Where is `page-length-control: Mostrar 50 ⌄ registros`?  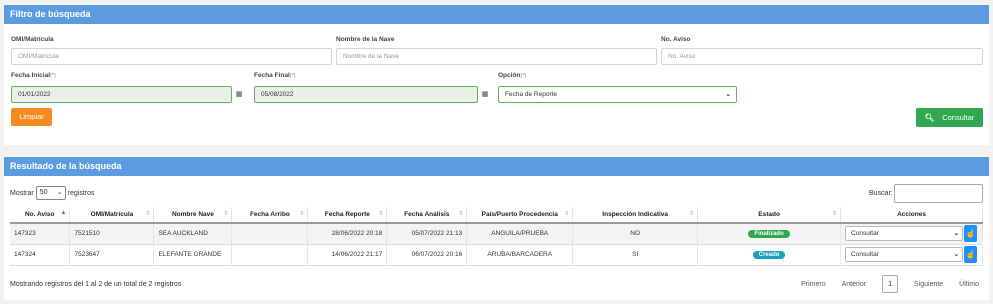
page-length-control: Mostrar 50 ⌄ registros is located at coordinates (52, 193).